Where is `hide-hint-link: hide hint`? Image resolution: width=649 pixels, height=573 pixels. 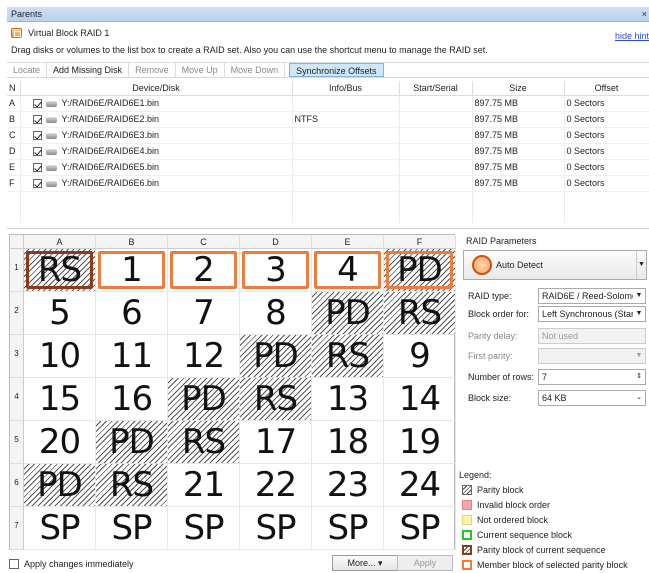 hide-hint-link: hide hint is located at coordinates (632, 36).